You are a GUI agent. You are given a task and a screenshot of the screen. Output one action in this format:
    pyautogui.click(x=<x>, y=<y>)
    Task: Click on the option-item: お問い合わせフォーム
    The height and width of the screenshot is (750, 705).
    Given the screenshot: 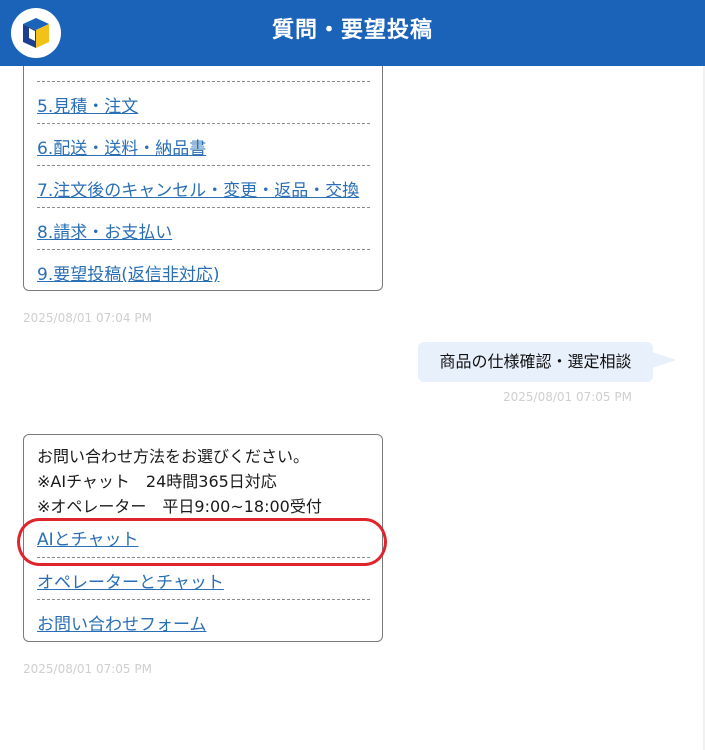 What is the action you would take?
    pyautogui.click(x=203, y=620)
    